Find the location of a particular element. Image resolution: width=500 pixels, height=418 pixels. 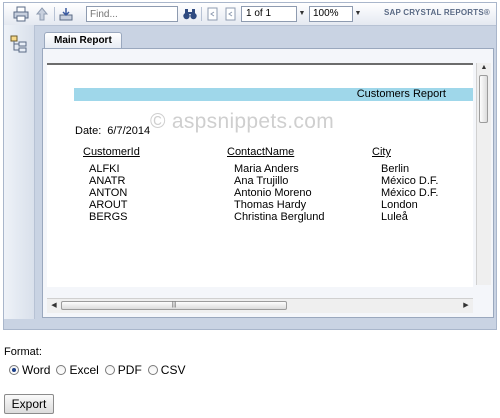

watermark: © aspsnippets.com is located at coordinates (242, 121).